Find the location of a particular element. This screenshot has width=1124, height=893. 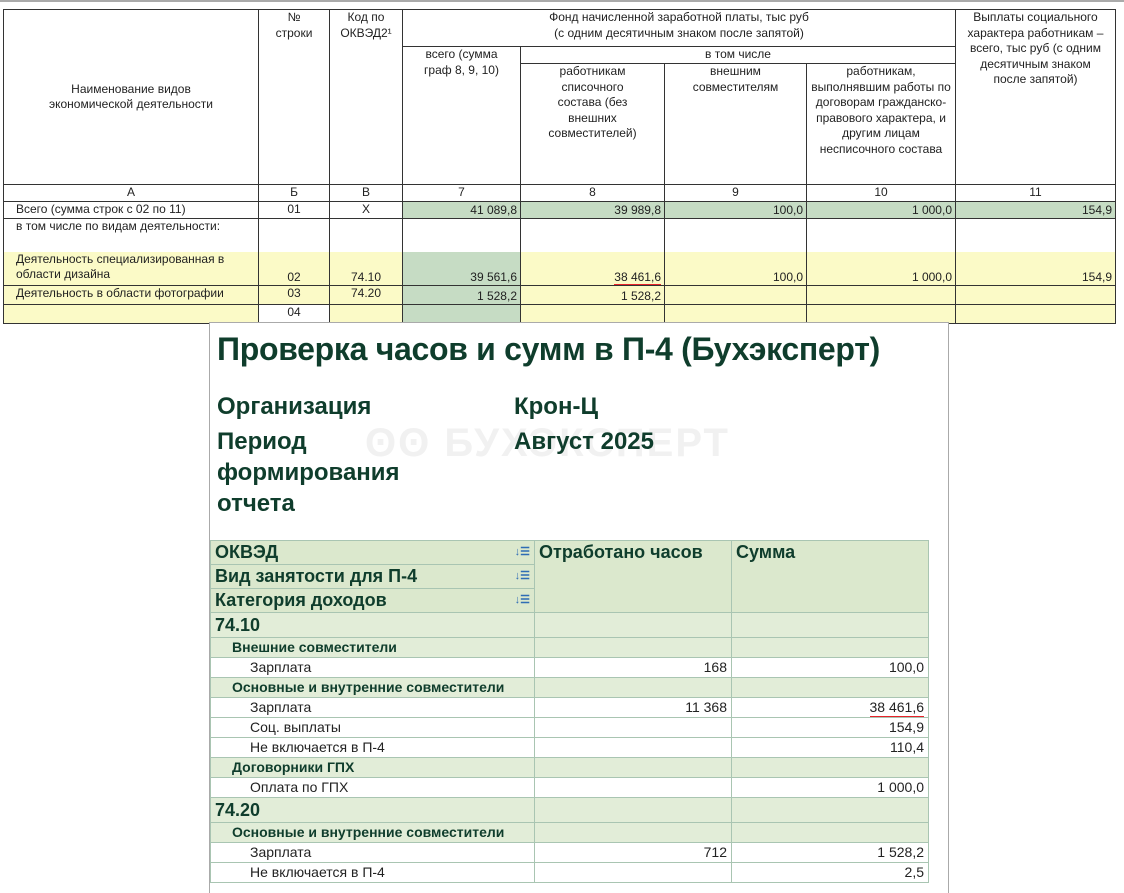

header-row-no: № строки is located at coordinates (294, 97).